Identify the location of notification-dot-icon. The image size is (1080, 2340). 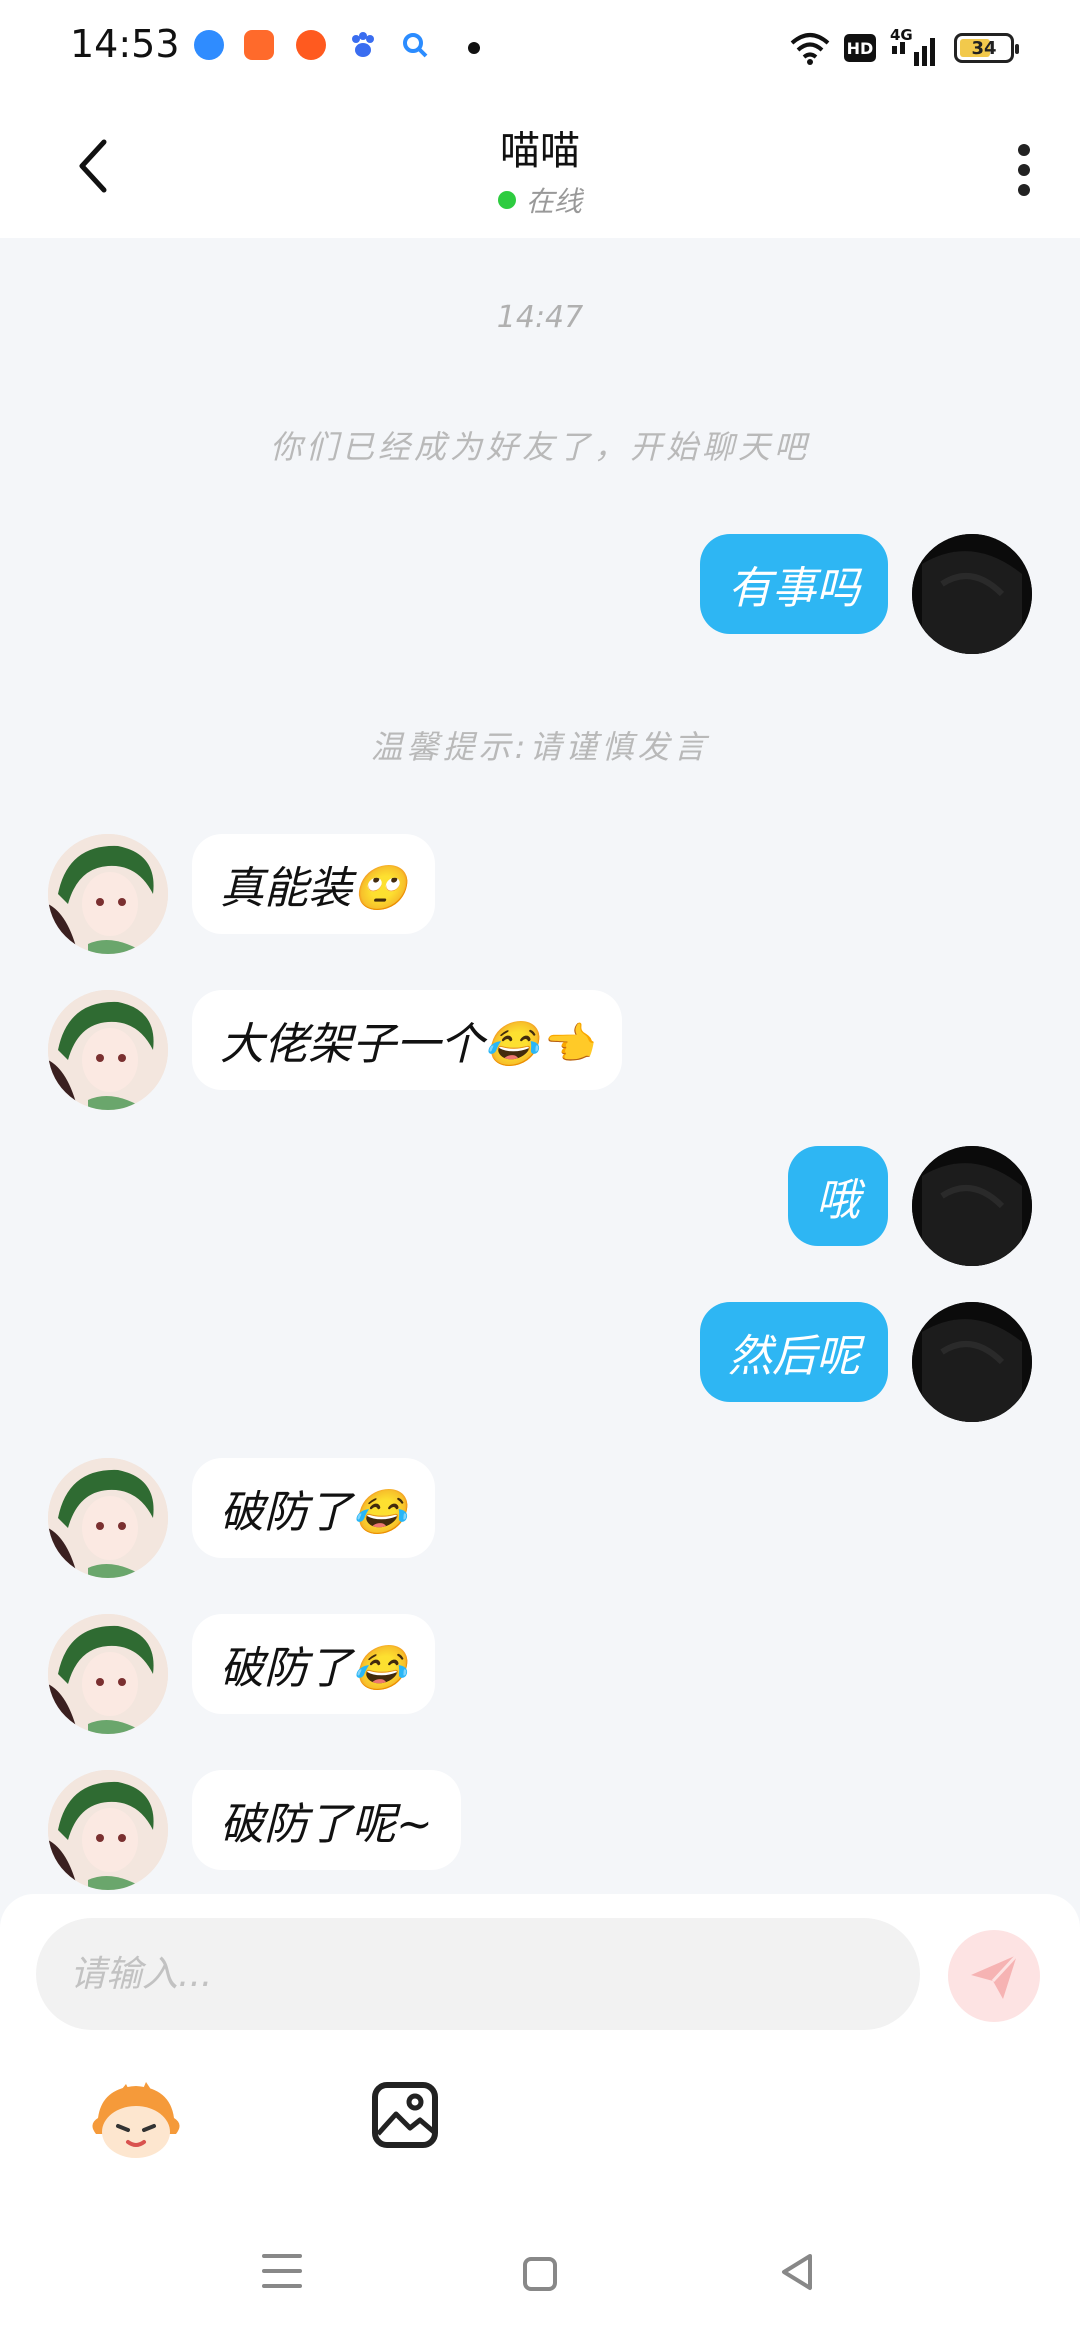
(474, 48).